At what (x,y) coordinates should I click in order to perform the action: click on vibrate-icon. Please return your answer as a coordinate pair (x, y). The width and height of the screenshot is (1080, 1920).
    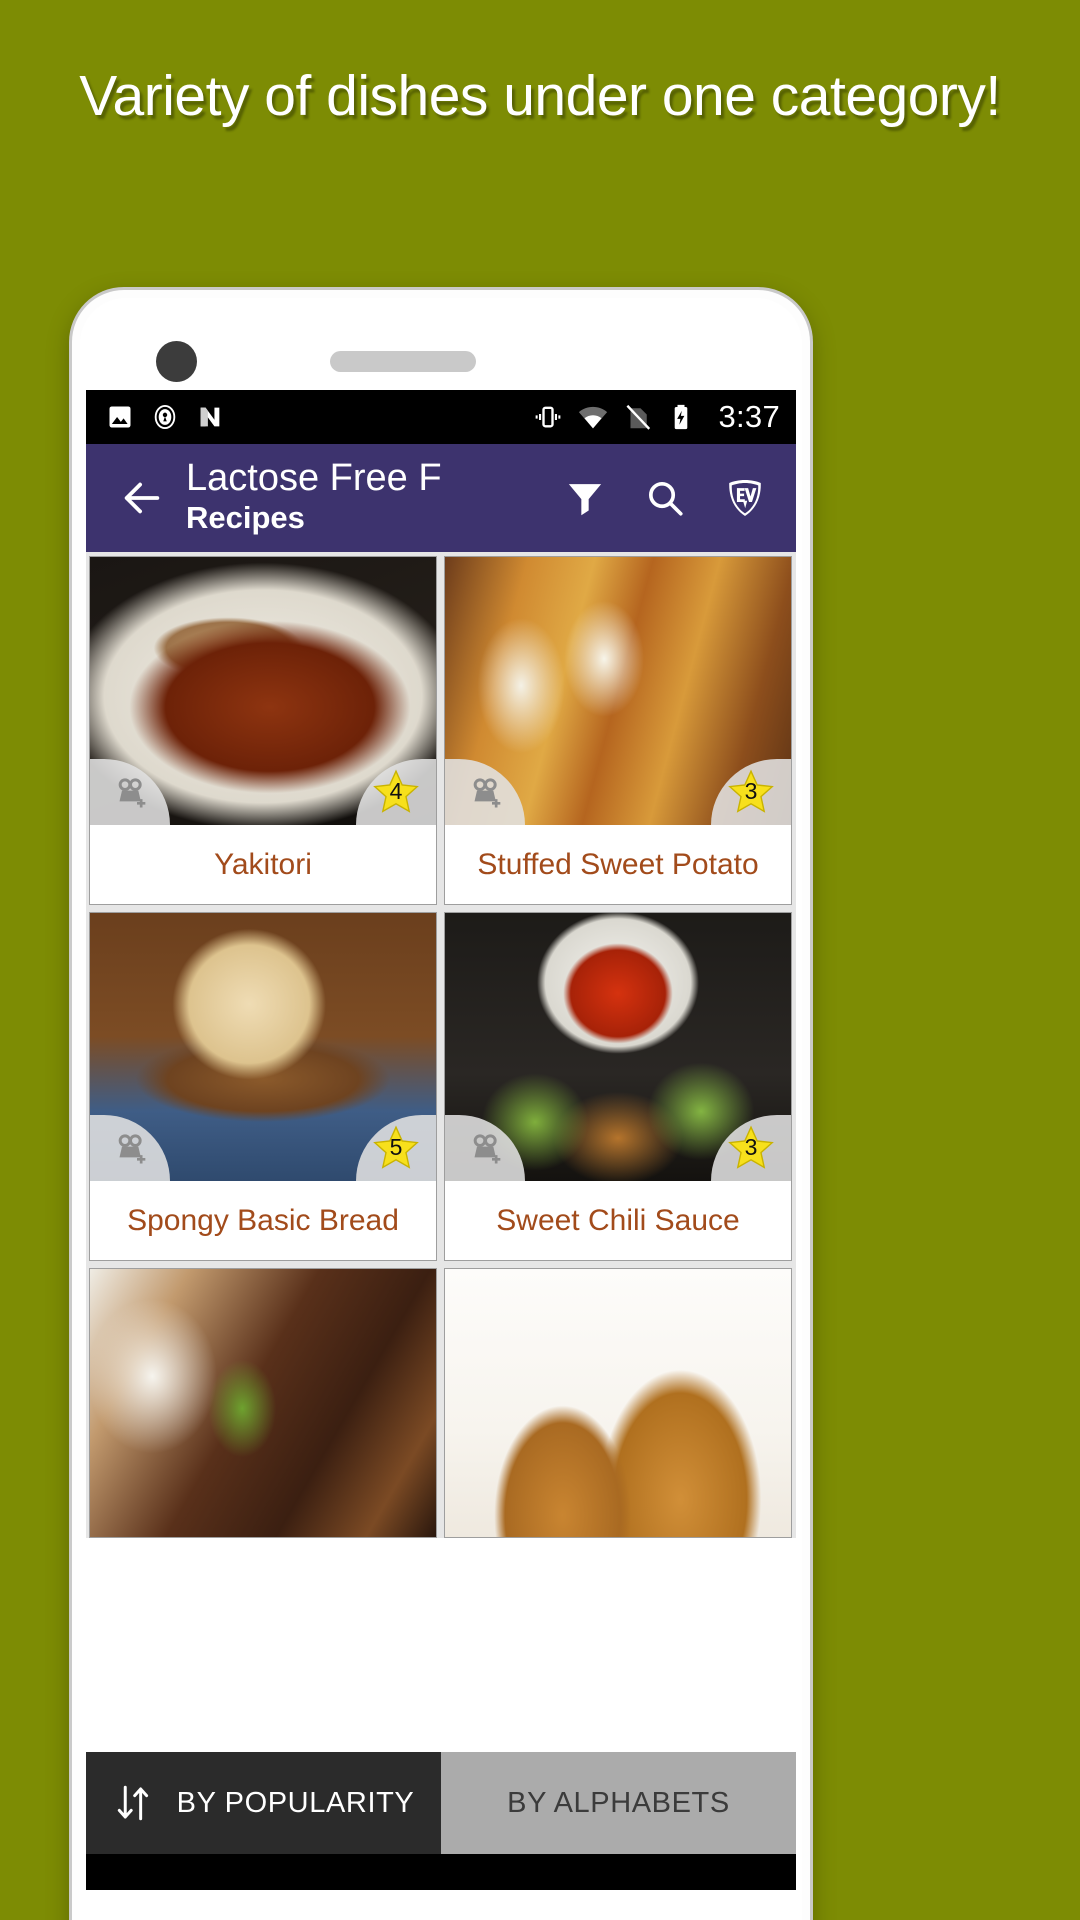
    Looking at the image, I should click on (548, 417).